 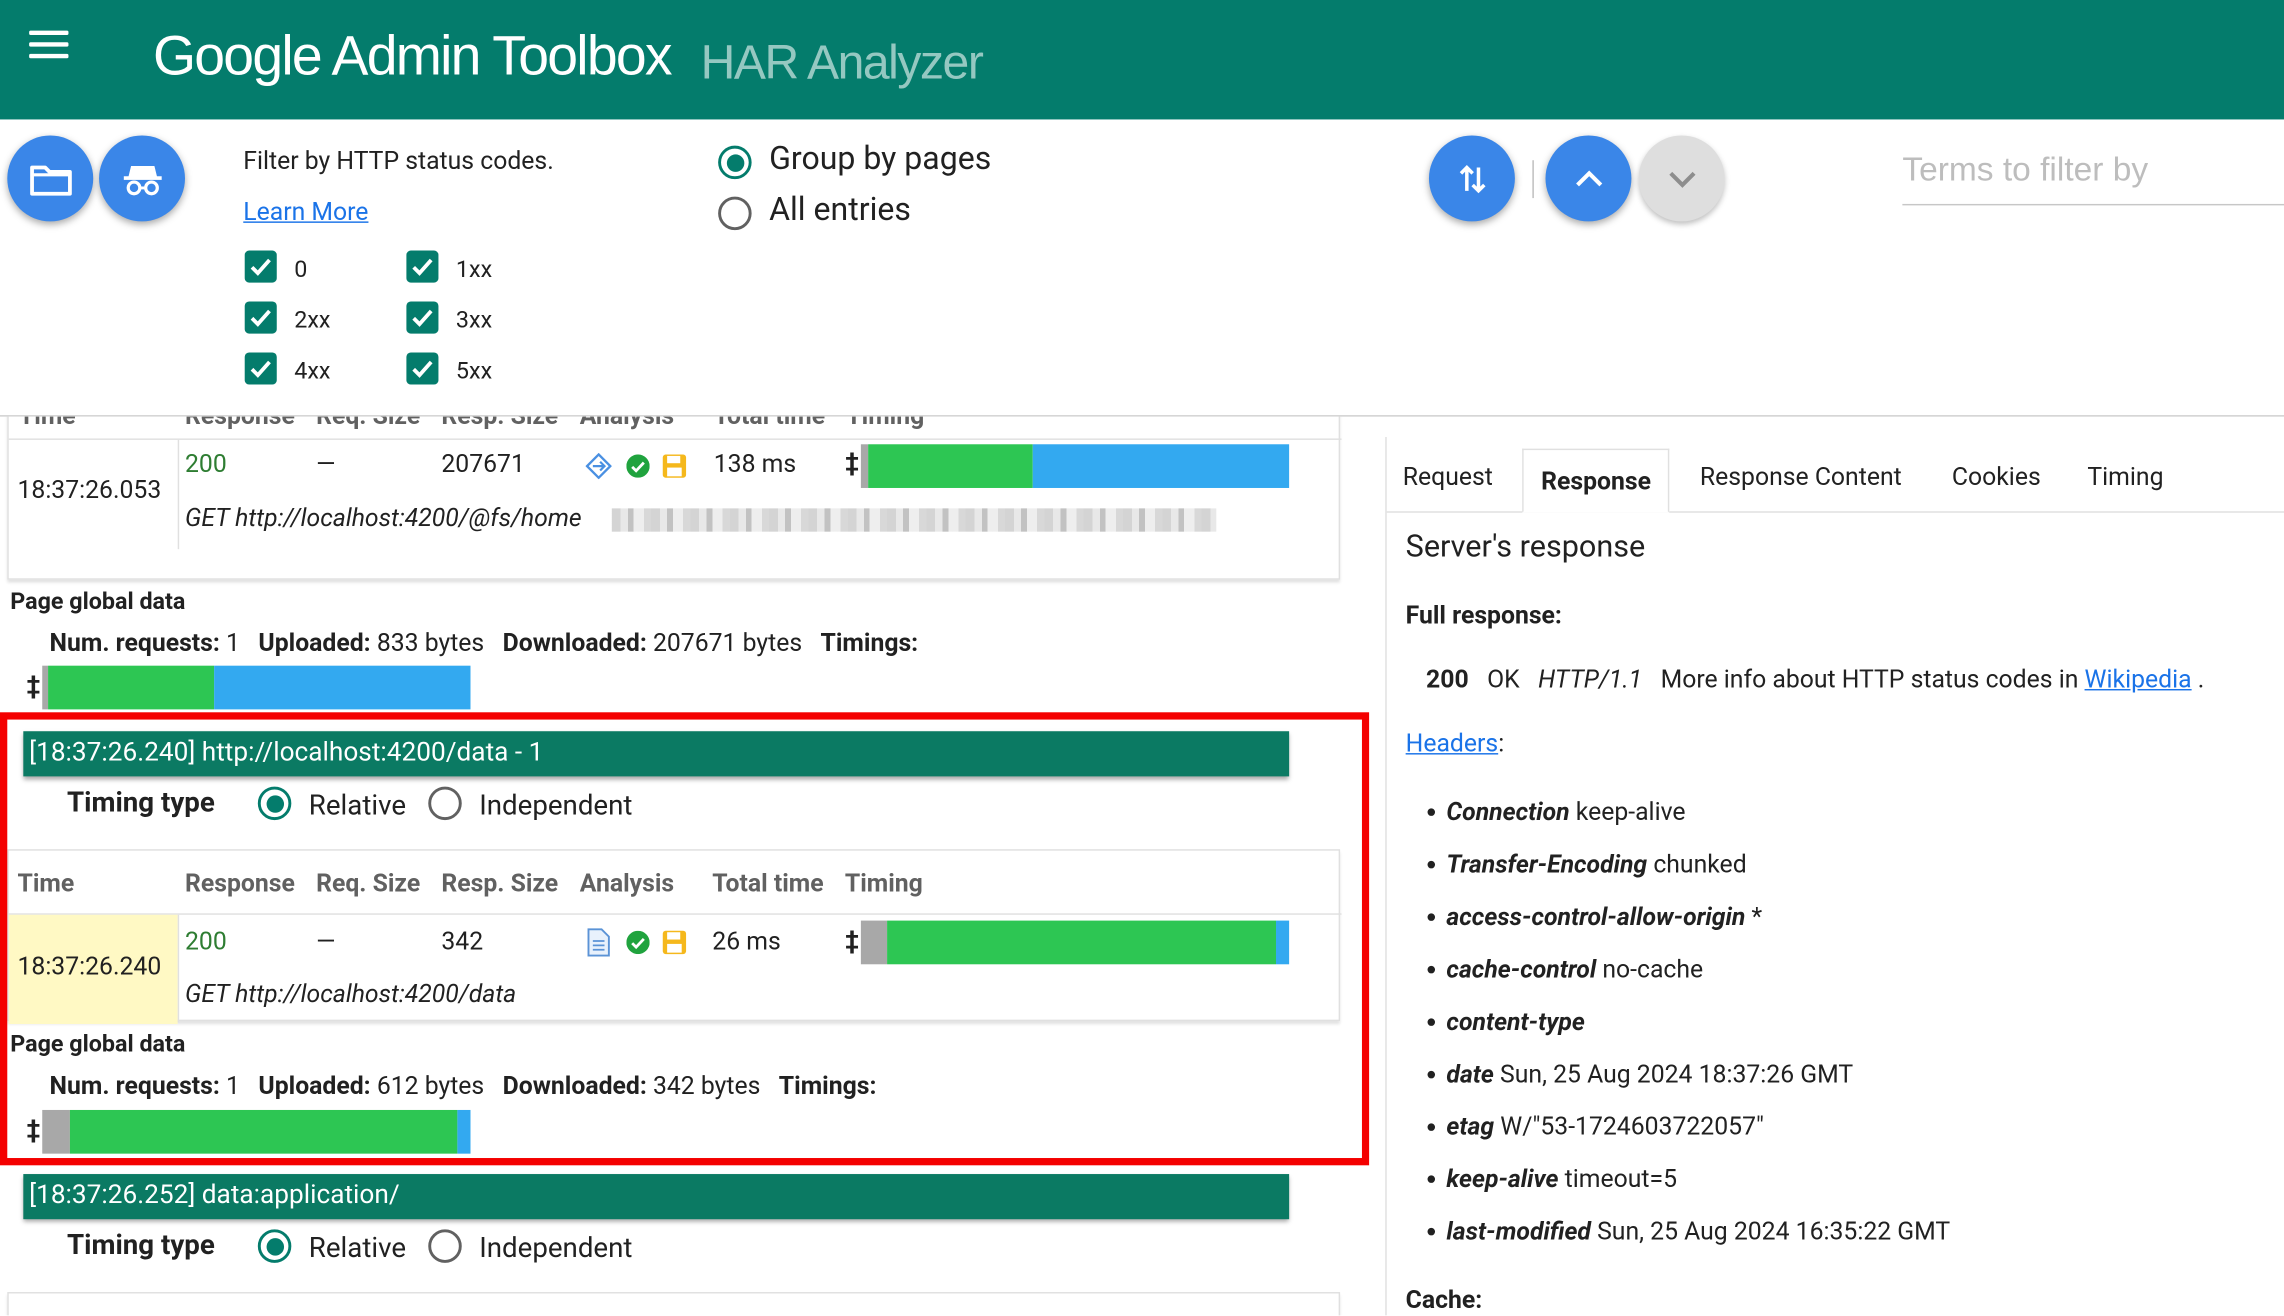 What do you see at coordinates (398, 162) in the screenshot?
I see `status-filter-title: Filter by HTTP status codes.` at bounding box center [398, 162].